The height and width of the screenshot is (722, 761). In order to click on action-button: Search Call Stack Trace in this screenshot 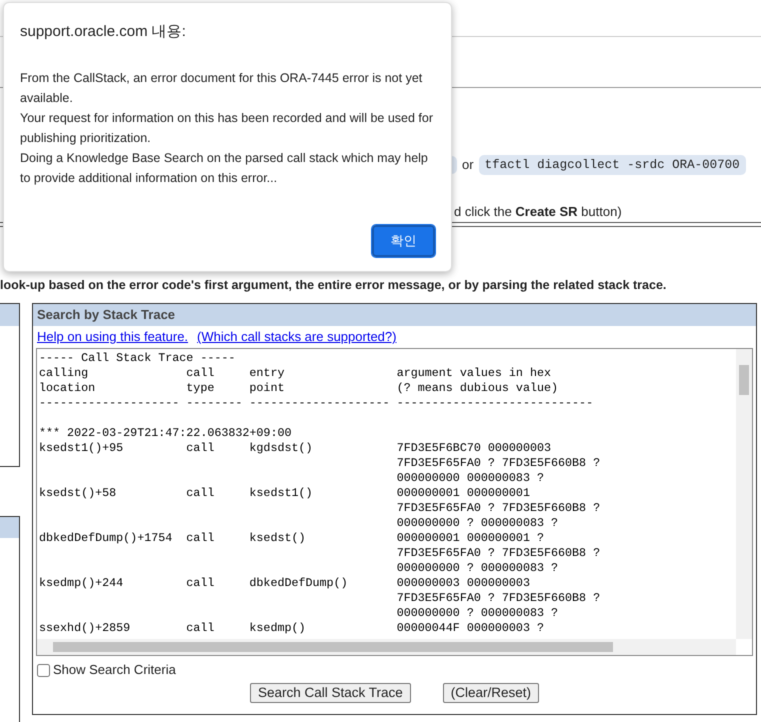, I will do `click(330, 693)`.